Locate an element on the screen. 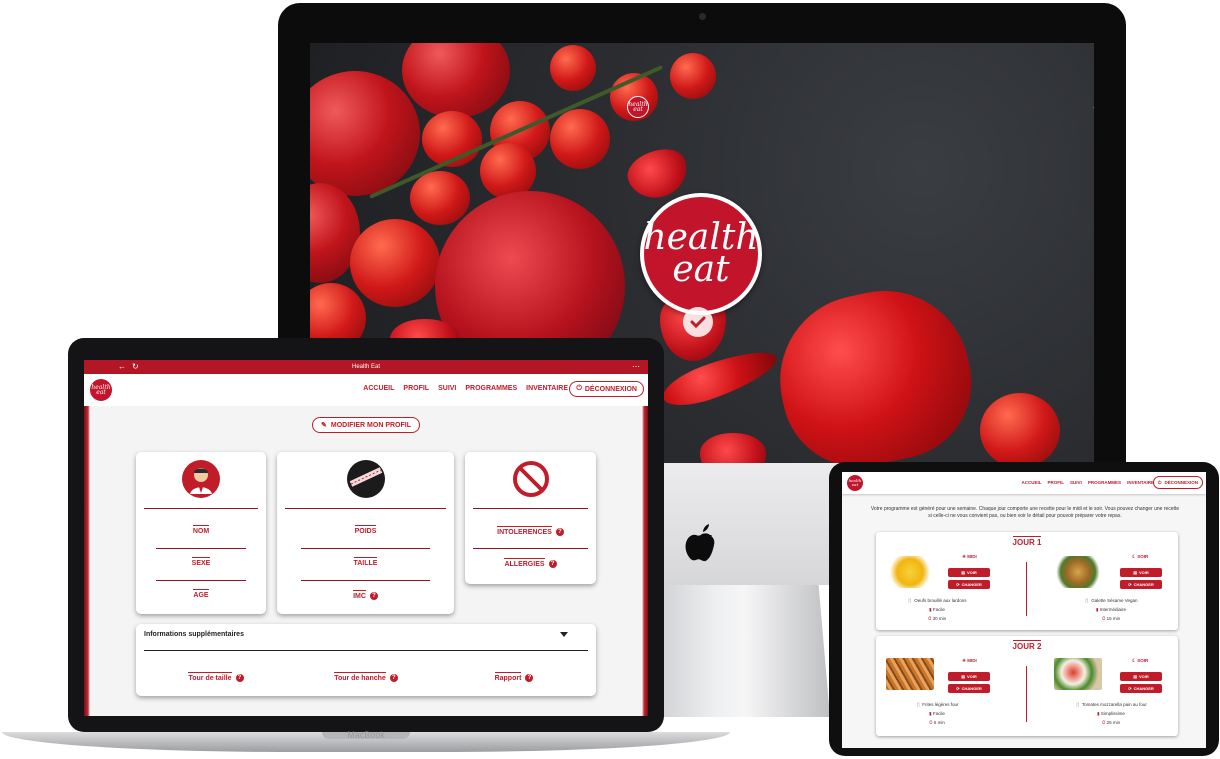 The width and height of the screenshot is (1220, 759). recipe-level: ▮ Simplissime is located at coordinates (1111, 713).